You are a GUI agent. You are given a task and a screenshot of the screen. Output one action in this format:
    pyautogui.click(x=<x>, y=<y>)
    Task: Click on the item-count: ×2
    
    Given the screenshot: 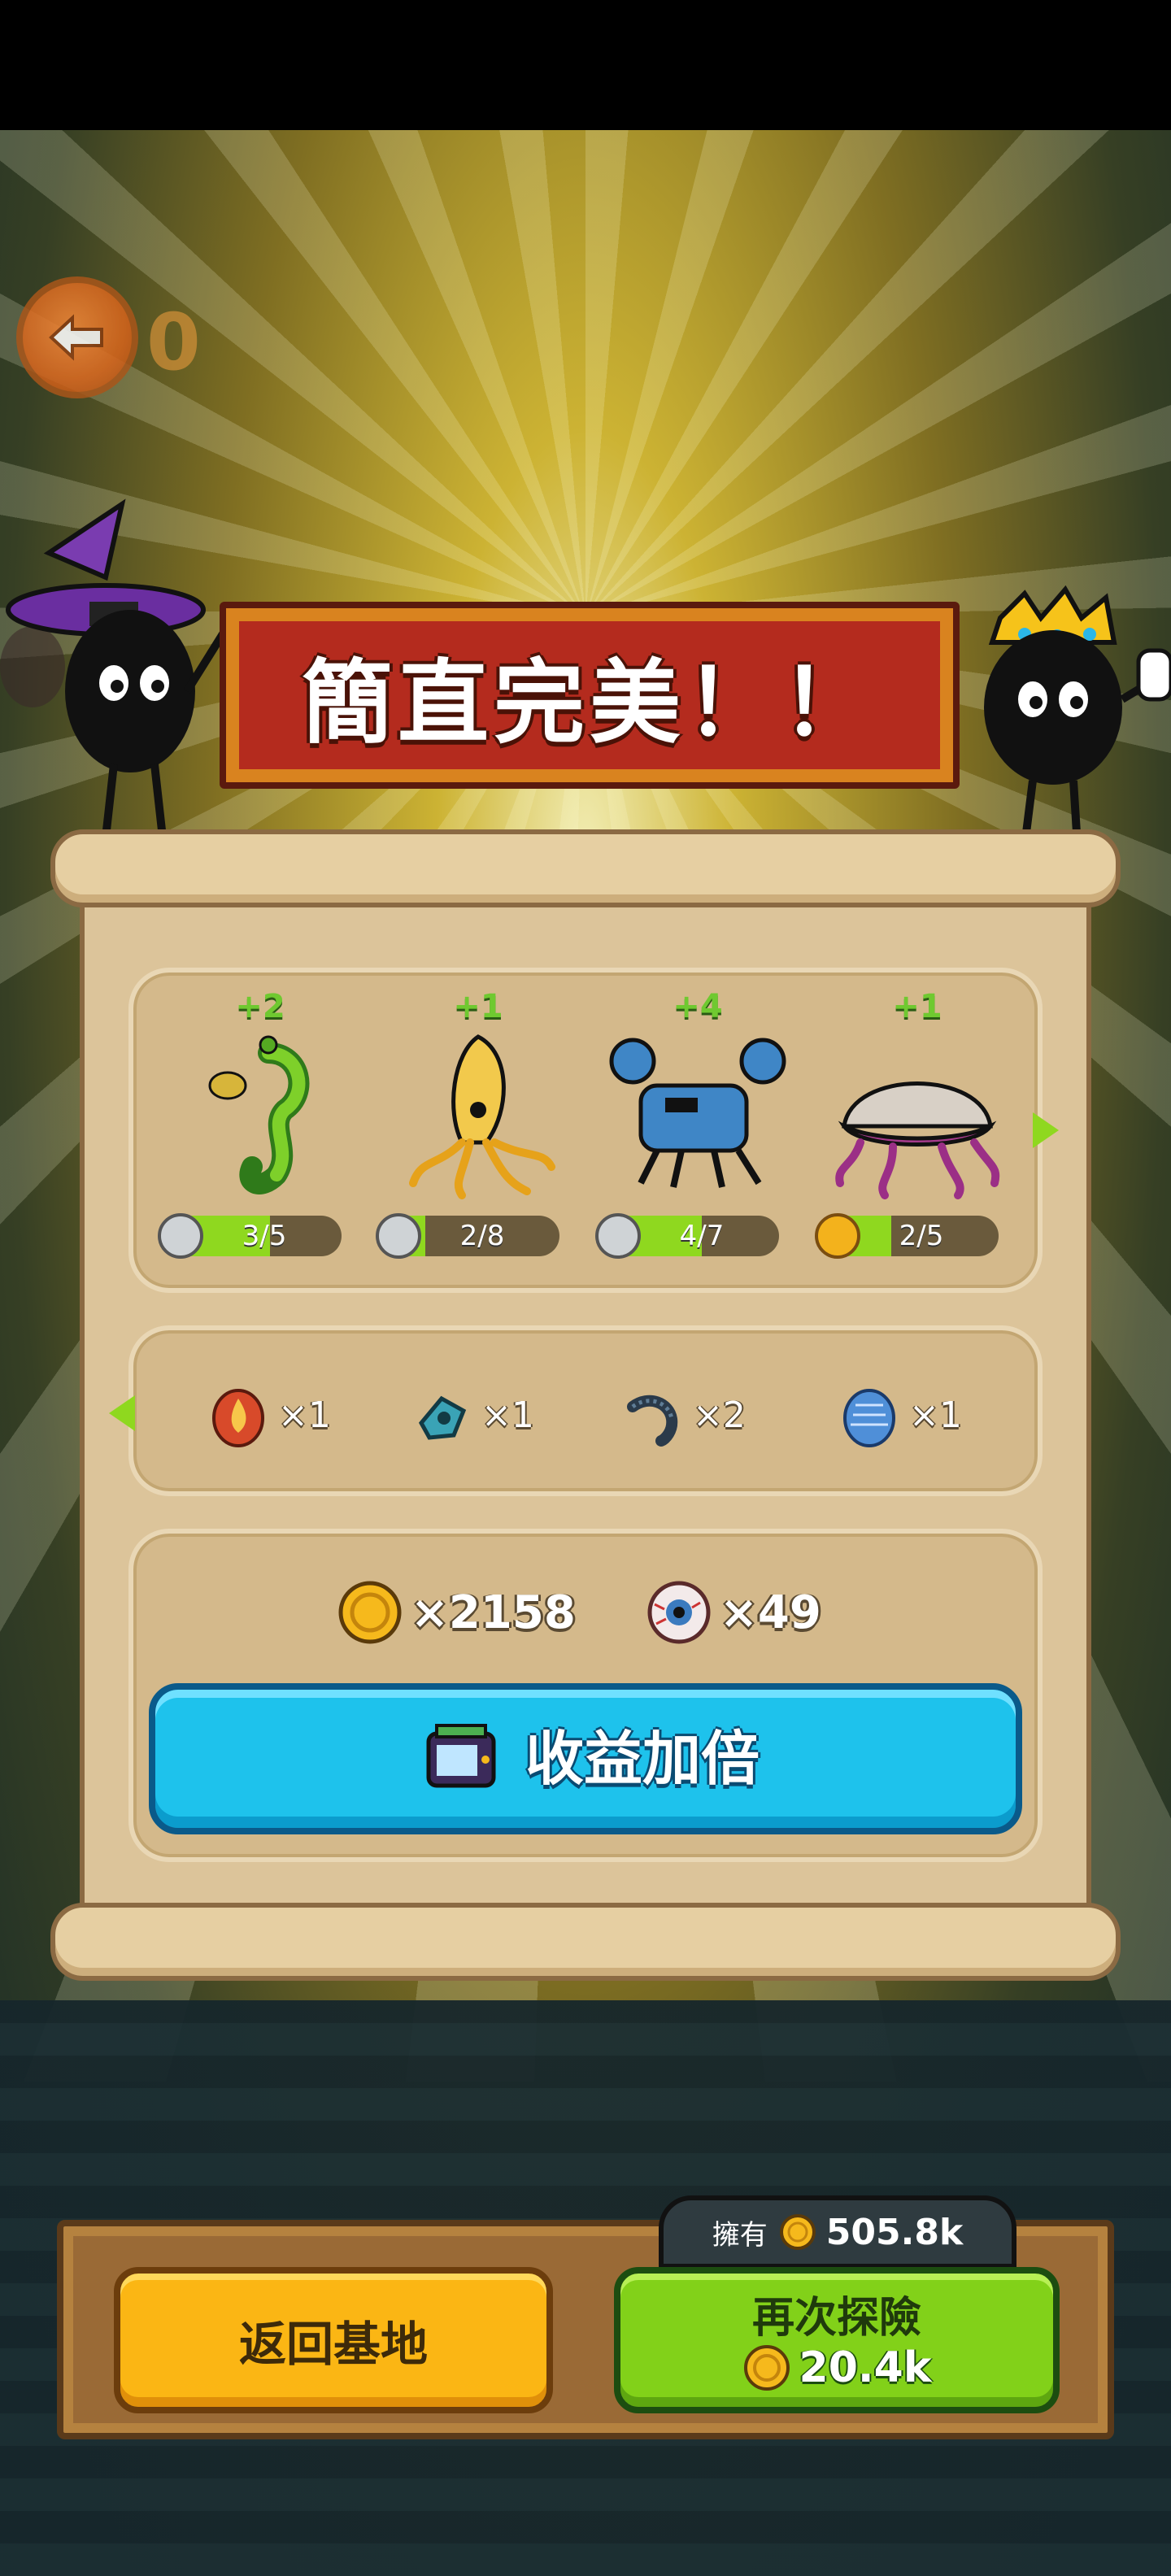 What is the action you would take?
    pyautogui.click(x=719, y=1415)
    